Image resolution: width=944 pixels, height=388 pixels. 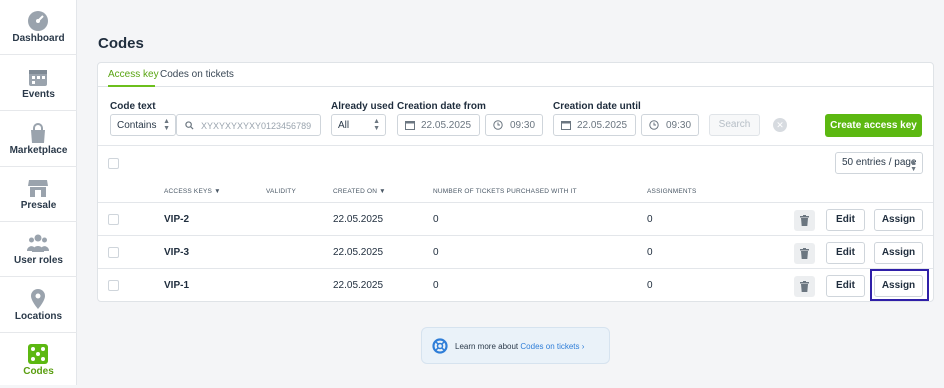 What do you see at coordinates (133, 106) in the screenshot?
I see `code-text-label: Code text` at bounding box center [133, 106].